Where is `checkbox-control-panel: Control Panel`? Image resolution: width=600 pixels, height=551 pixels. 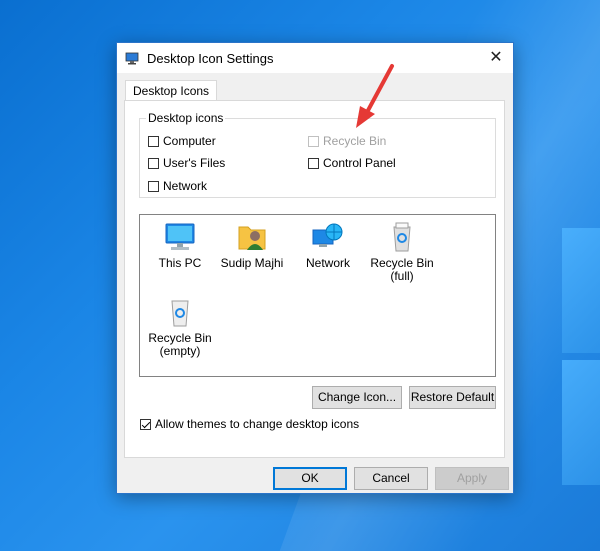 checkbox-control-panel: Control Panel is located at coordinates (352, 163).